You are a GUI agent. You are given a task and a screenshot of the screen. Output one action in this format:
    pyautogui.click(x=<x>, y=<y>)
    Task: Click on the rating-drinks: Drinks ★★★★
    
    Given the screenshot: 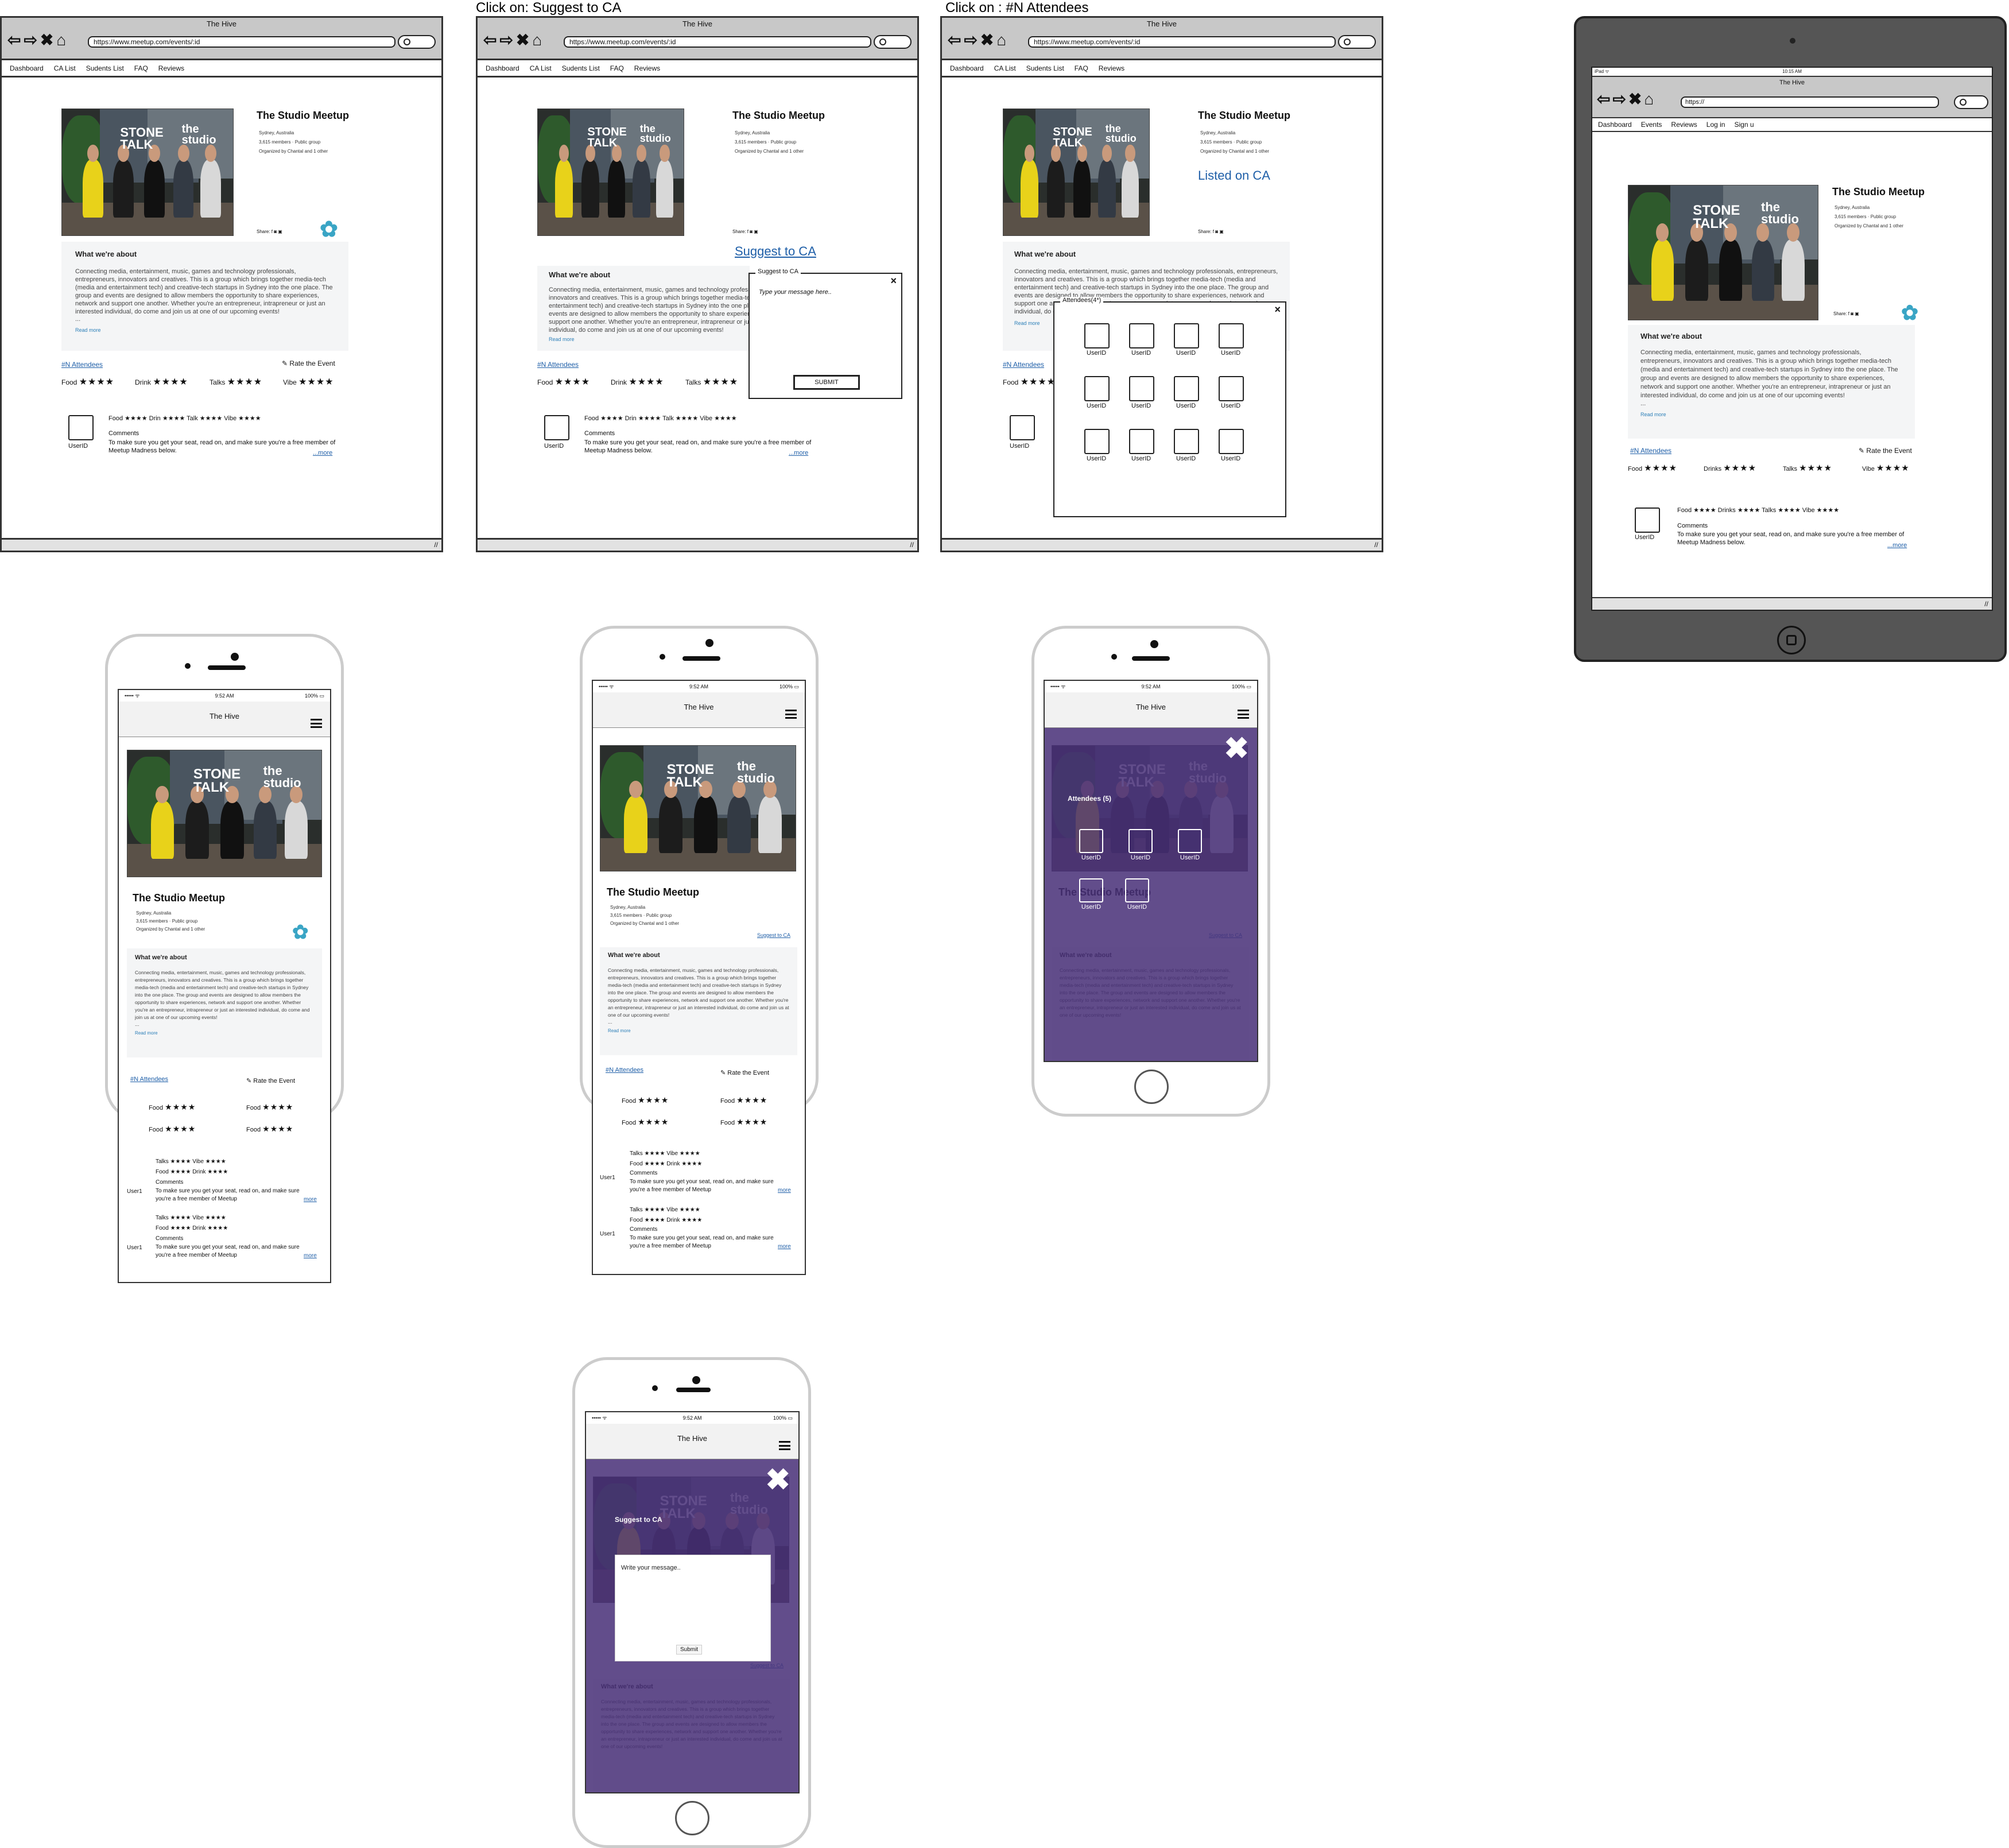 What is the action you would take?
    pyautogui.click(x=1730, y=468)
    